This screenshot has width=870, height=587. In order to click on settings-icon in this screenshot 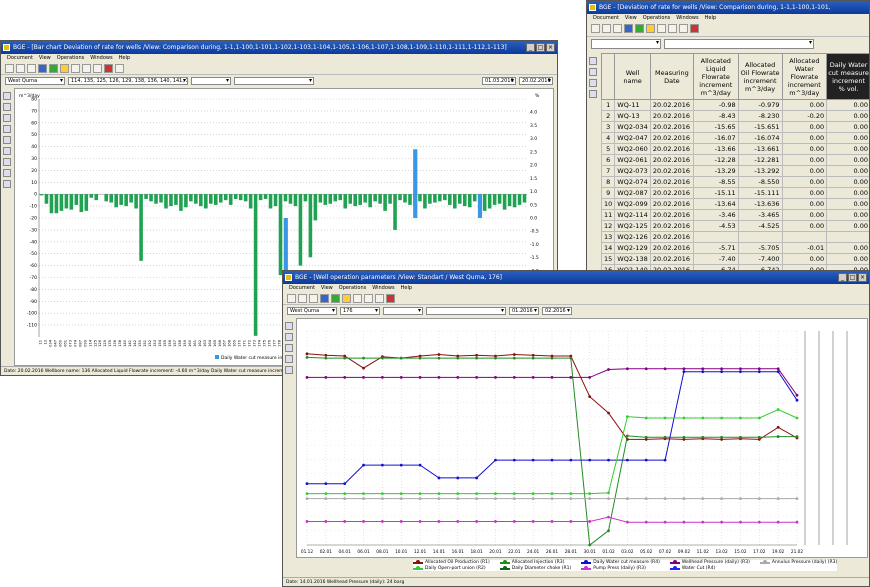, I will do `click(119, 68)`.